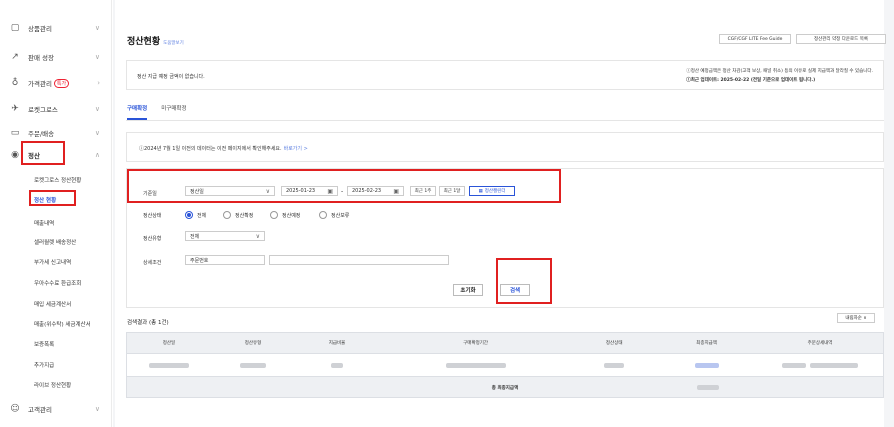 This screenshot has width=894, height=427. Describe the element at coordinates (44, 223) in the screenshot. I see `sidebar-subitem: 매출내역` at that location.